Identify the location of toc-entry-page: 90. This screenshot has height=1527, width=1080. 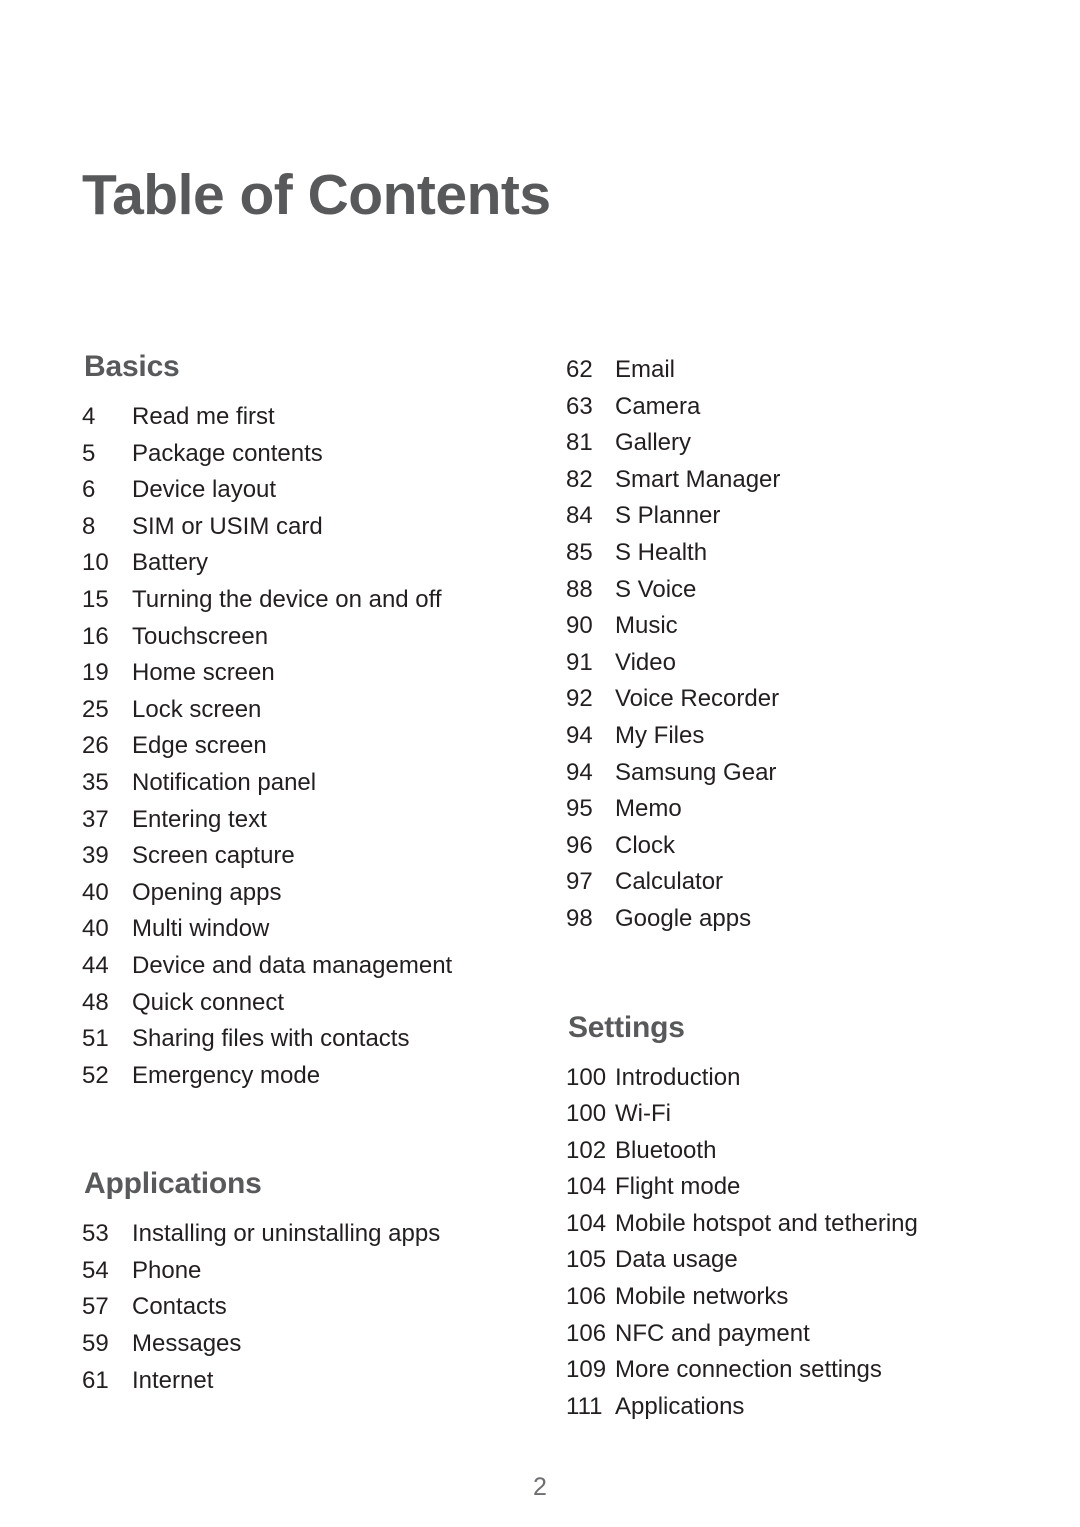
(579, 626).